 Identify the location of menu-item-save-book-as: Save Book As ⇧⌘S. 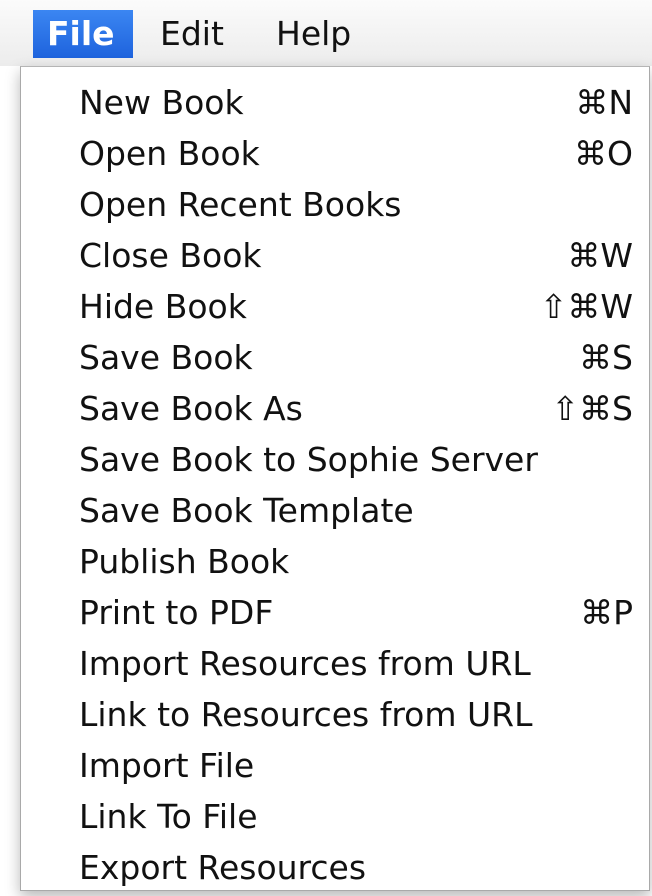
(335, 408).